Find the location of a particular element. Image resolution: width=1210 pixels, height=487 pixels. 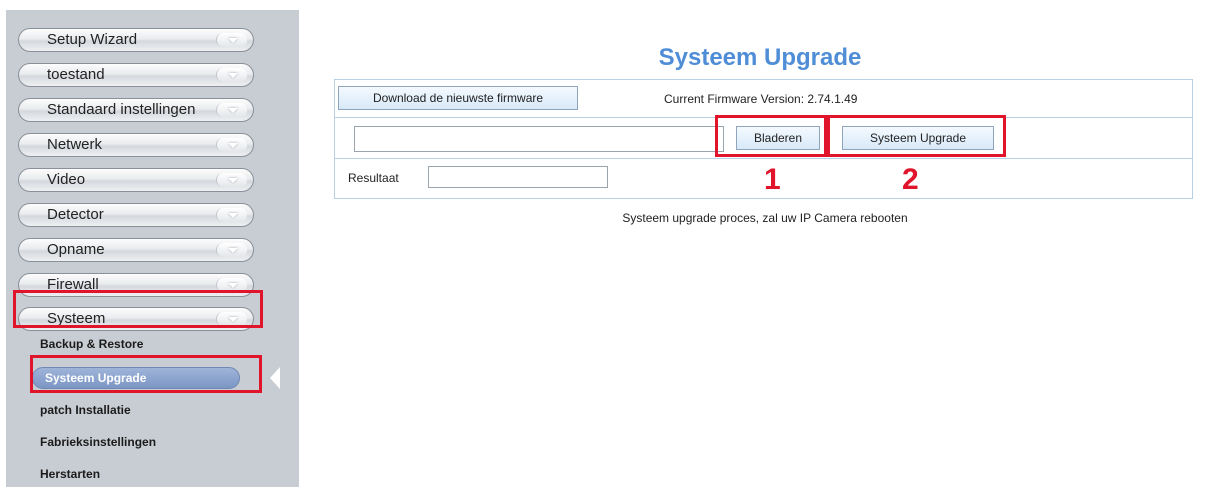

result-field is located at coordinates (518, 177).